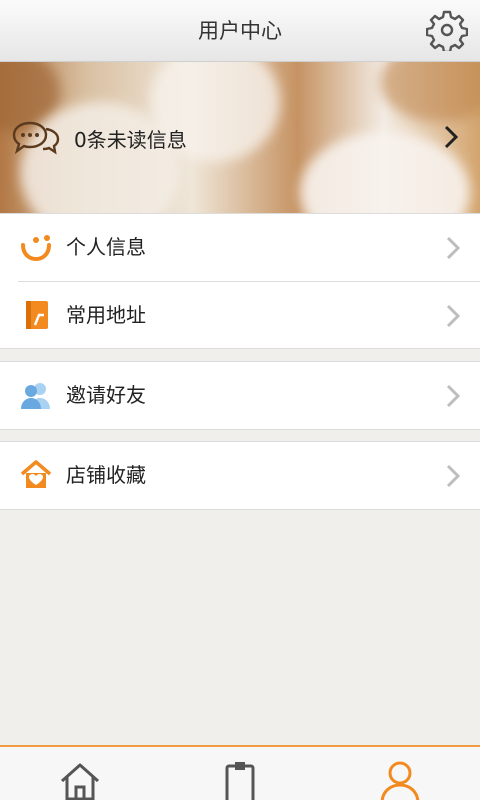 The image size is (480, 800). I want to click on heart-house-icon, so click(36, 474).